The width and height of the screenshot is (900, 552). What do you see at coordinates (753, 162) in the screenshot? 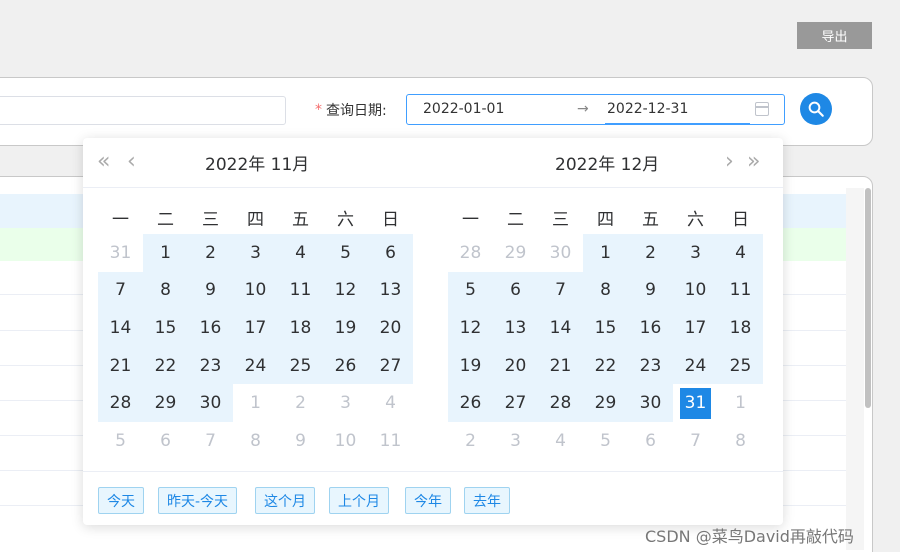
I see `next-year-button: »` at bounding box center [753, 162].